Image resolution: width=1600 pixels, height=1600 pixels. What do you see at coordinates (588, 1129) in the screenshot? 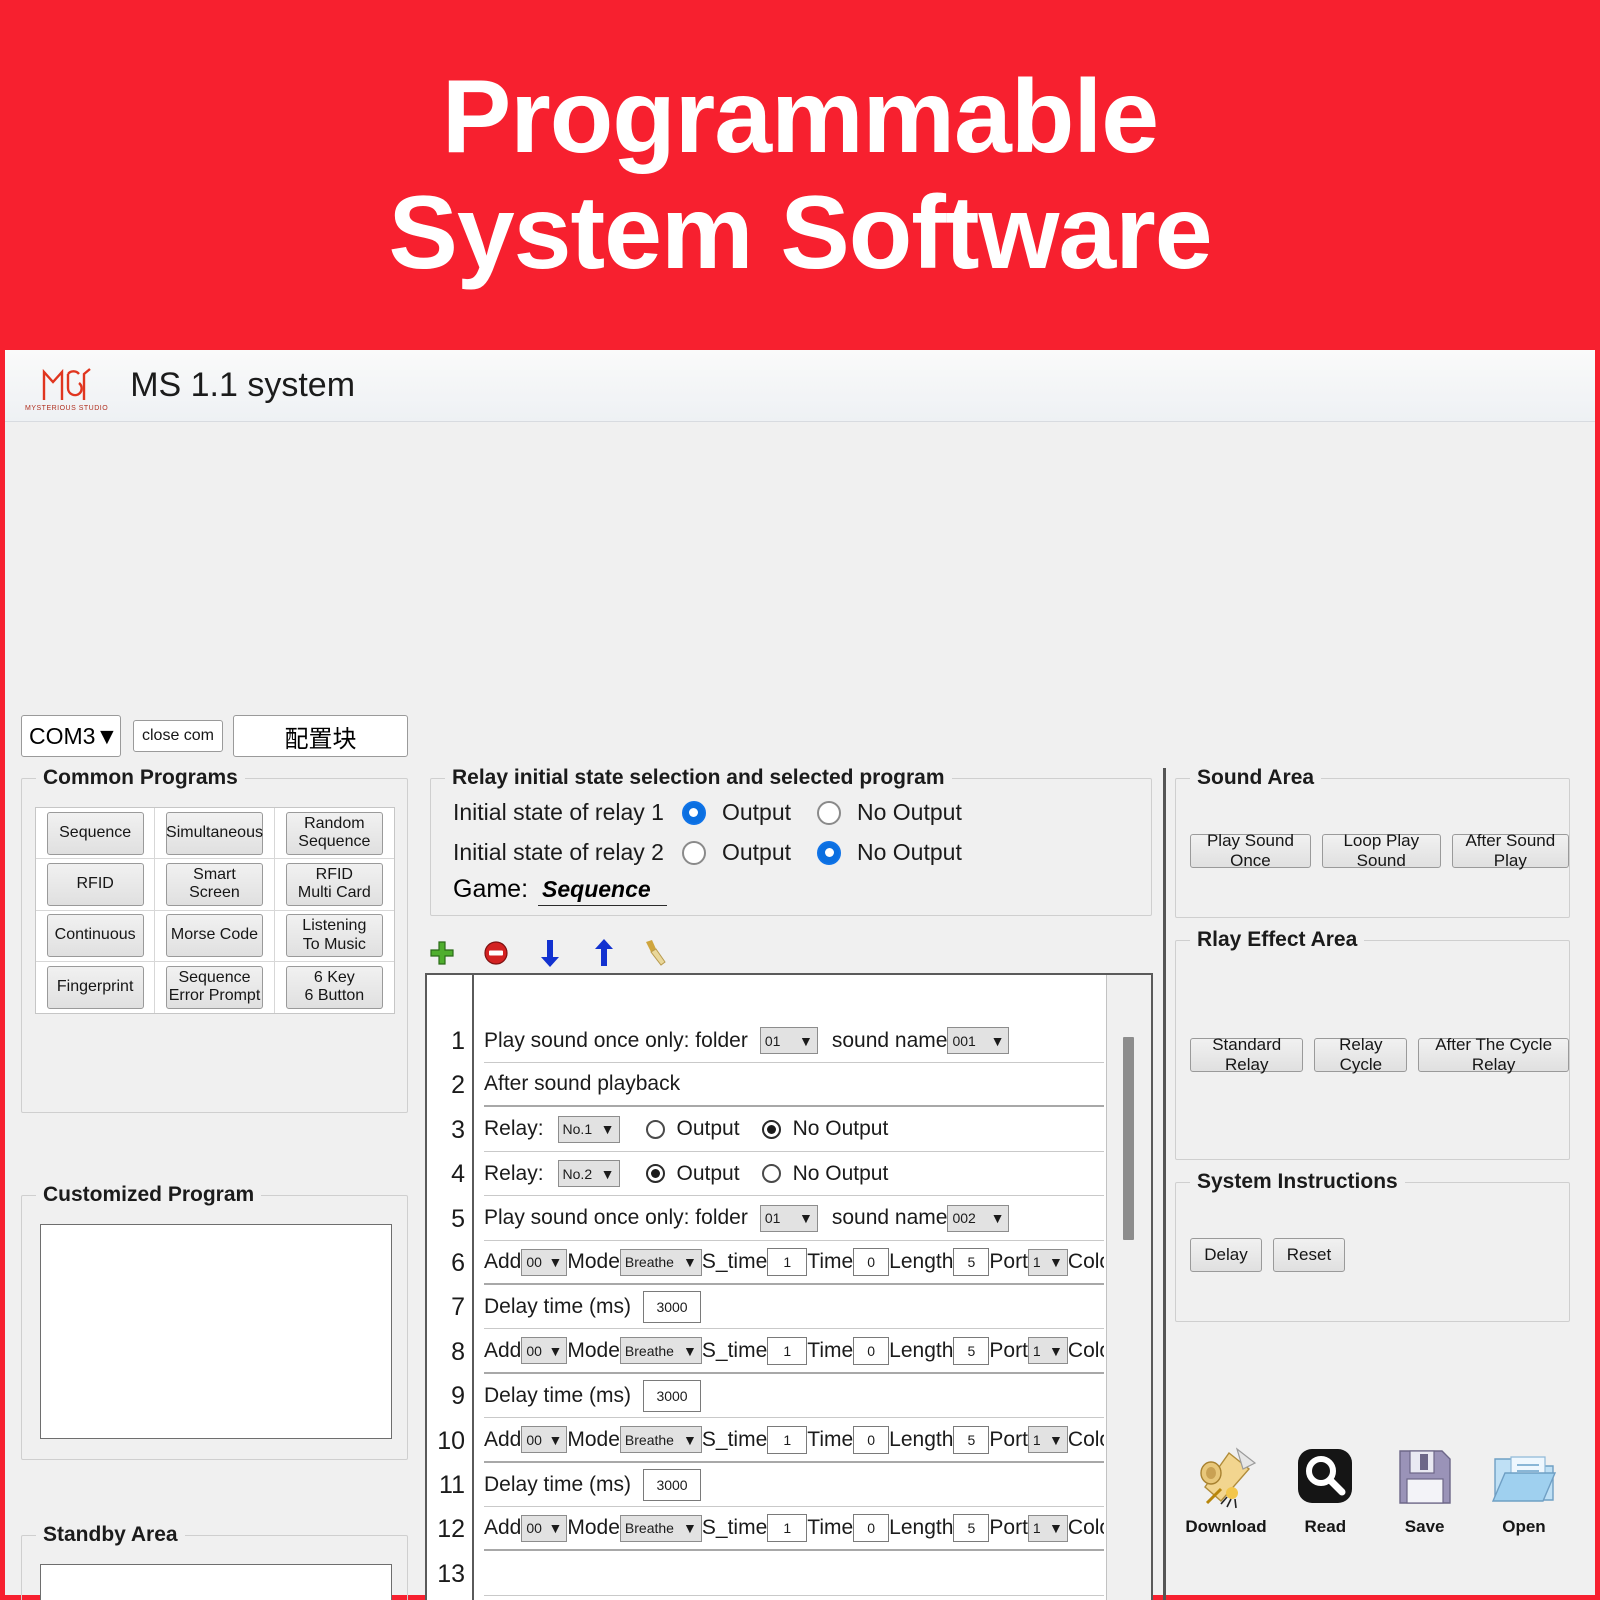
I see `relay-select: No.1 ▼` at bounding box center [588, 1129].